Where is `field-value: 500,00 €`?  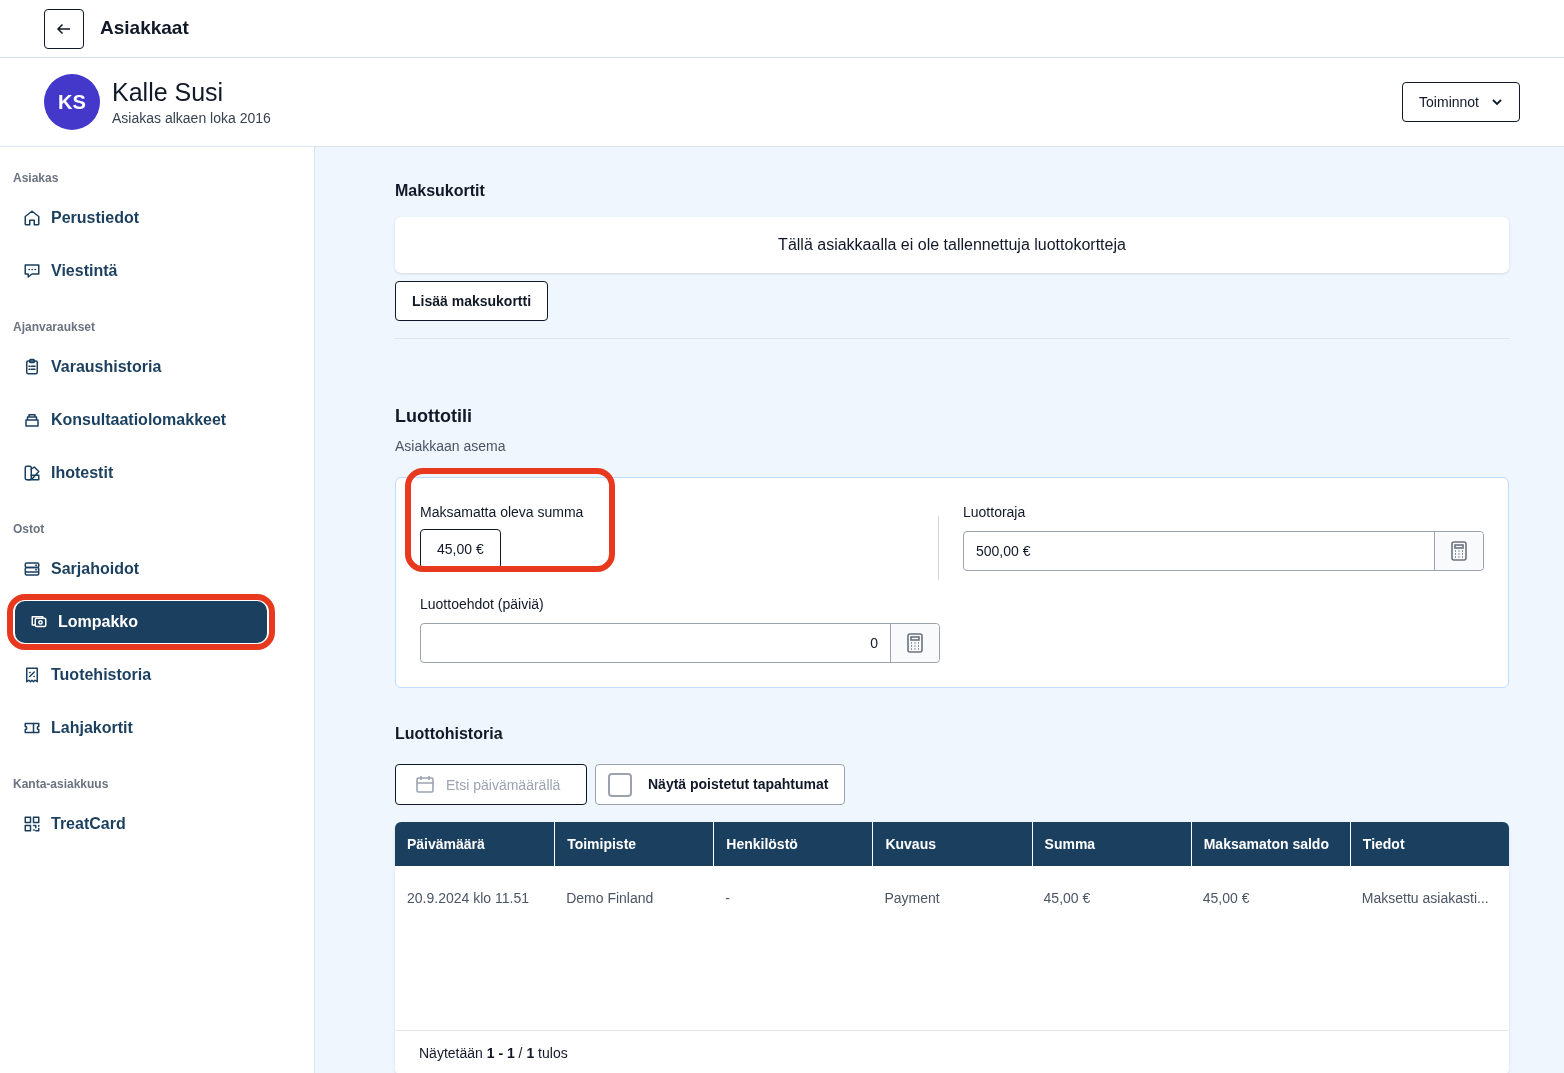
field-value: 500,00 € is located at coordinates (1003, 551).